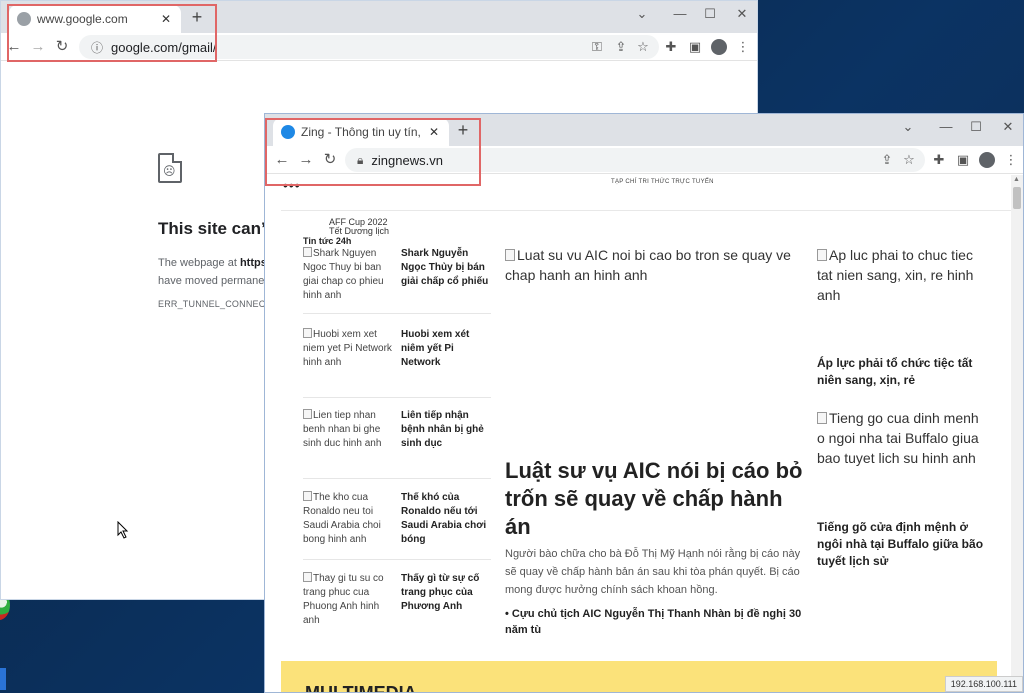  I want to click on hot-topic-link: Tết Dương lịch, so click(359, 231).